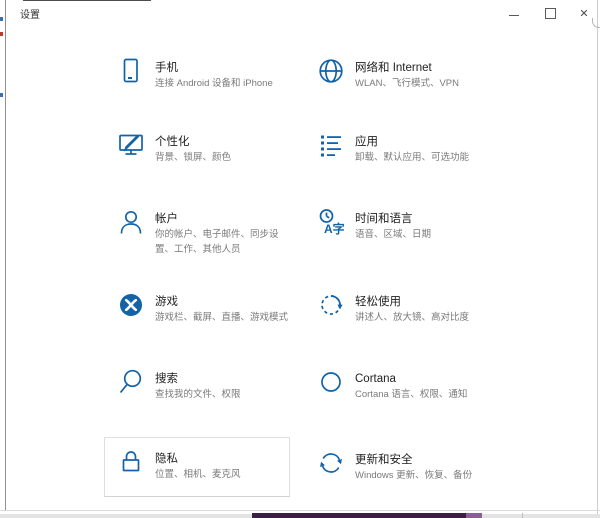  What do you see at coordinates (412, 158) in the screenshot?
I see `tile-subtitle: 卸载、默认应用、可选功能` at bounding box center [412, 158].